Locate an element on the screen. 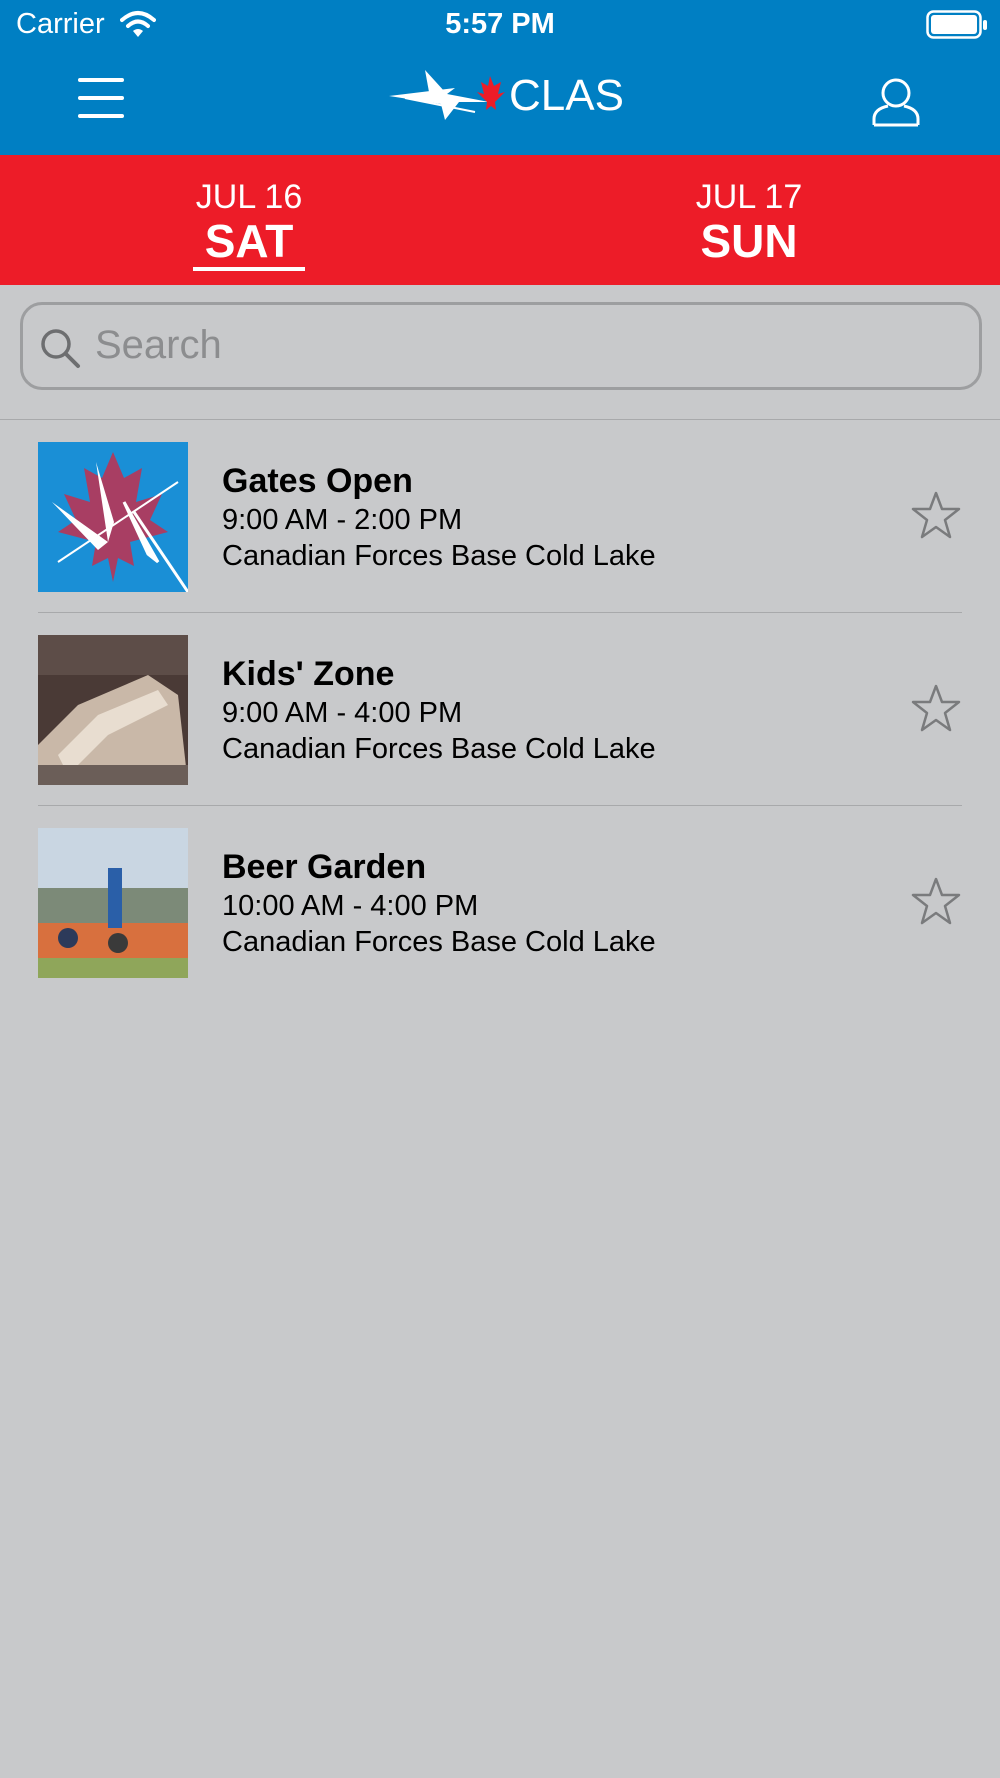 The width and height of the screenshot is (1000, 1778). search-field is located at coordinates (501, 346).